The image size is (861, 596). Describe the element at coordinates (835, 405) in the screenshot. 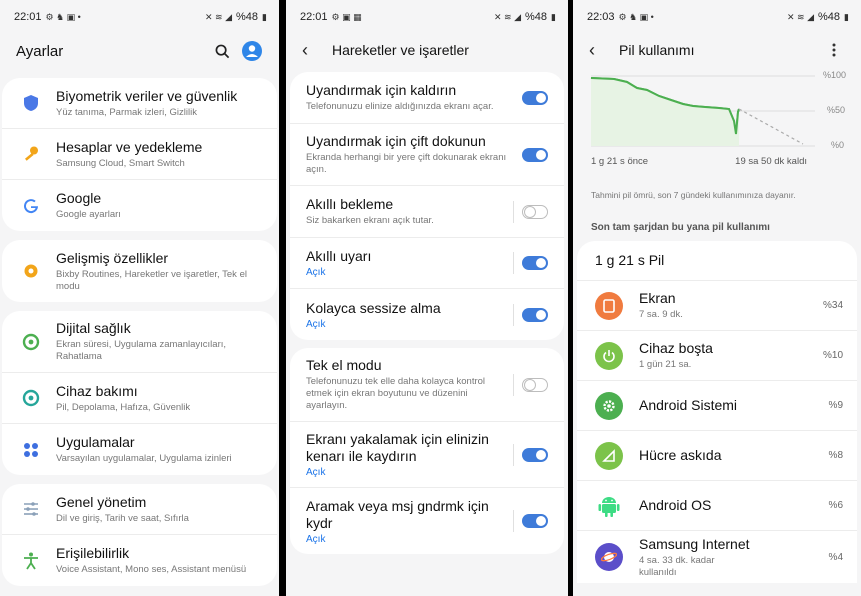

I see `app-percent: %9` at that location.